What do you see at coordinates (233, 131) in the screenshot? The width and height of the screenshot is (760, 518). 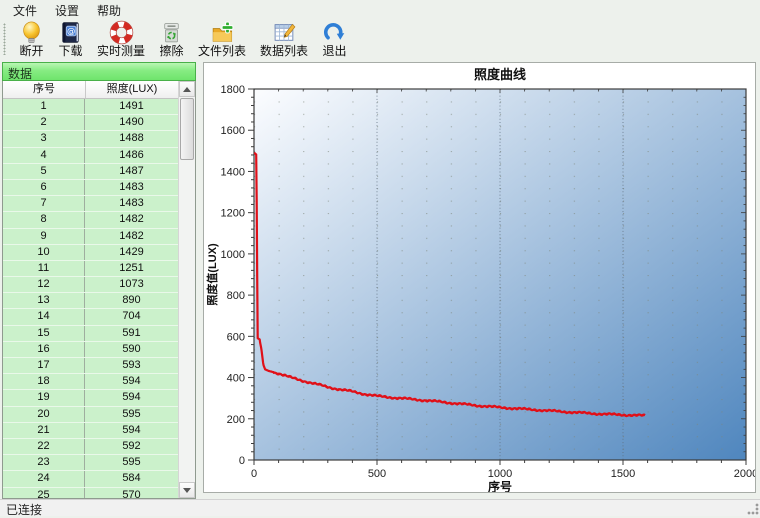 I see `svg-text: 1600` at bounding box center [233, 131].